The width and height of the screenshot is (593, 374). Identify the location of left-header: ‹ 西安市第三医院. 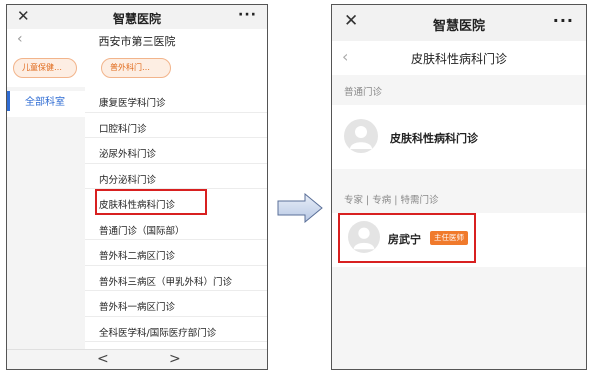
(137, 40).